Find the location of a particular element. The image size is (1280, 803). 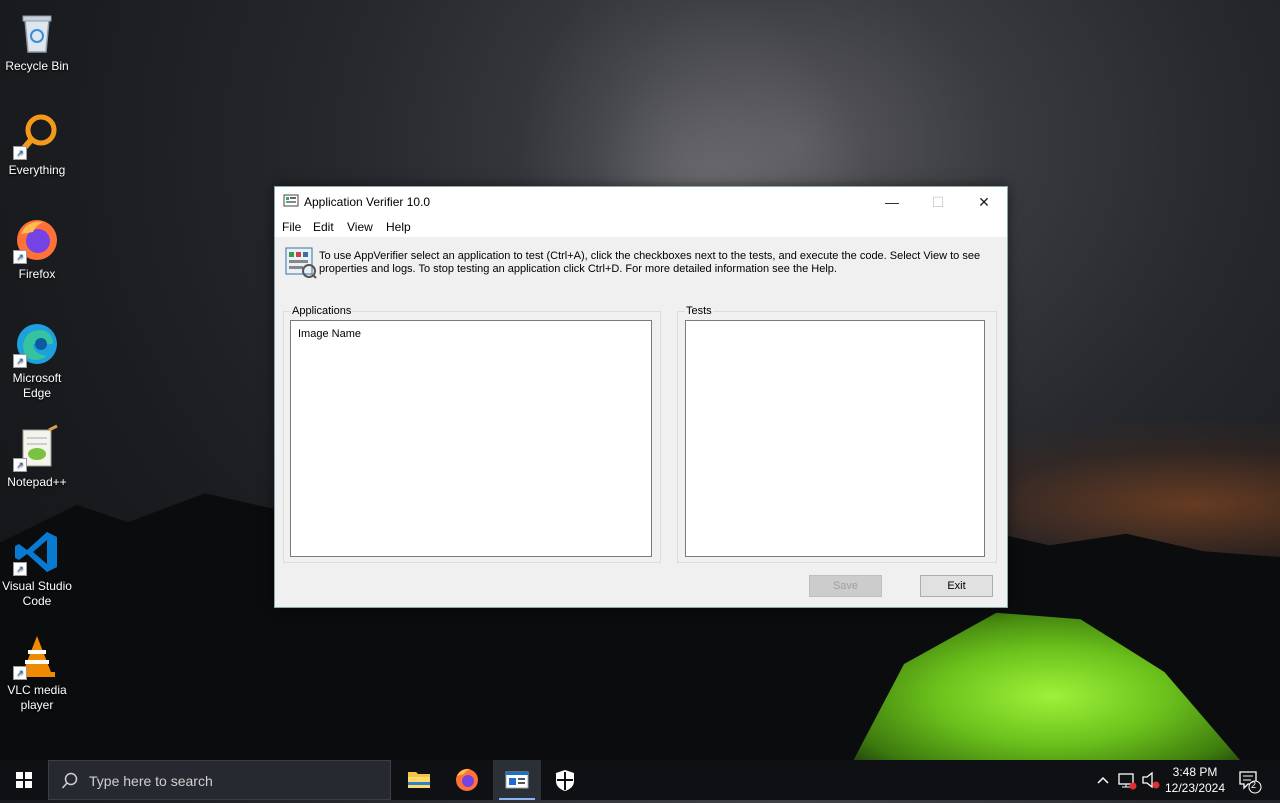

desktop-icon-notepadpp: ↗ Notepad++ is located at coordinates (37, 457).